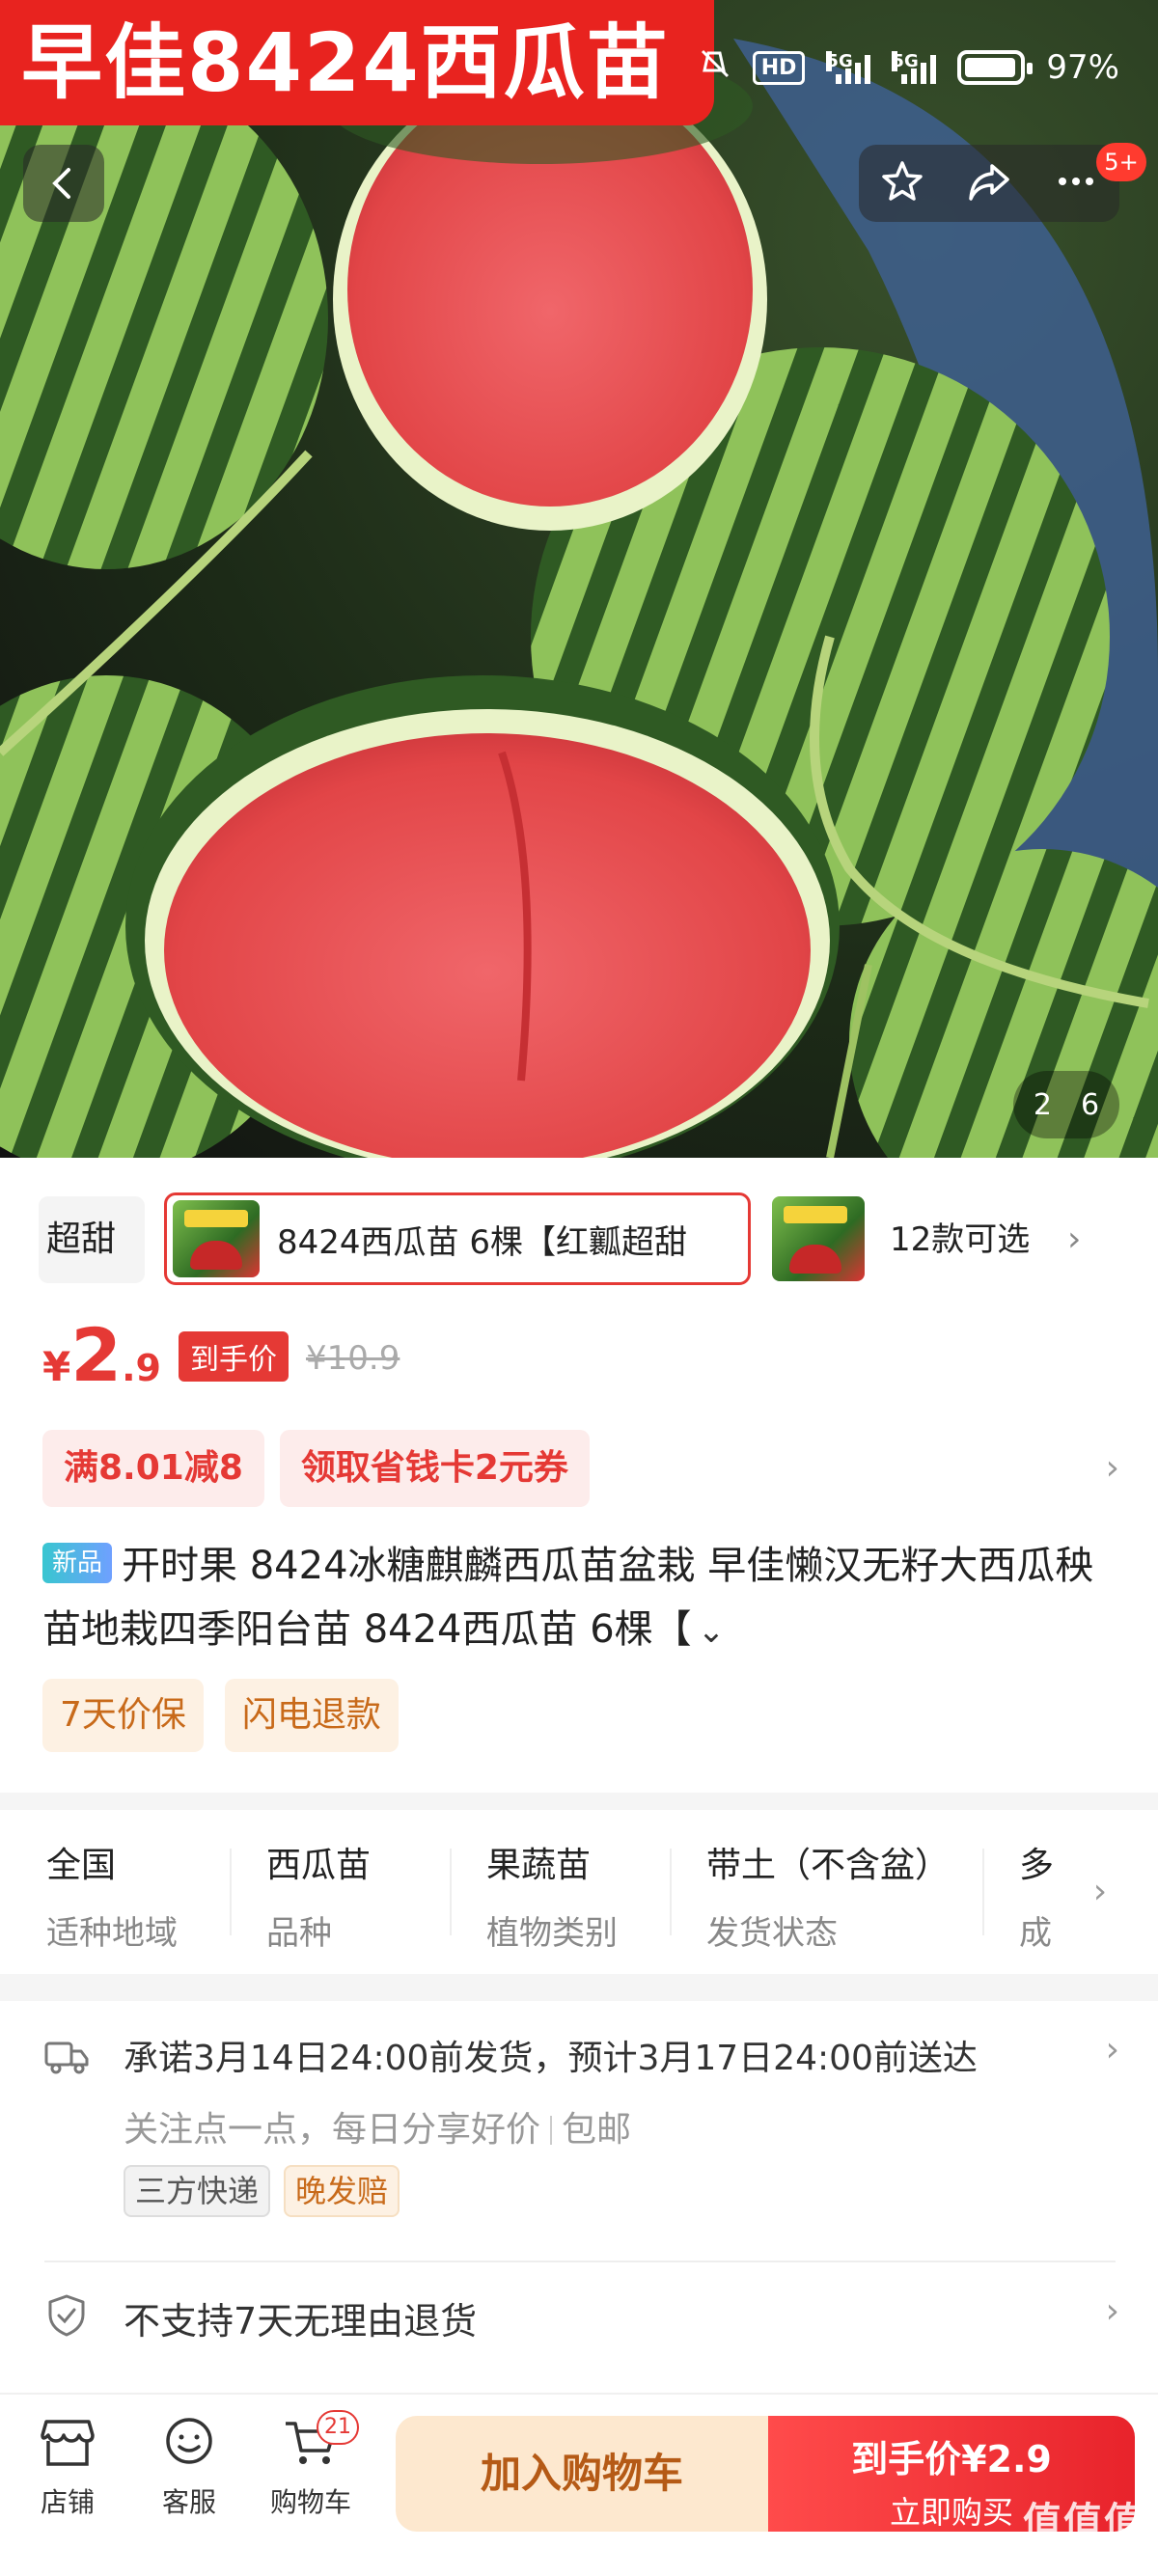 This screenshot has width=1158, height=2576. I want to click on return-policy: 不支持7天无理由退货 ›, so click(579, 2315).